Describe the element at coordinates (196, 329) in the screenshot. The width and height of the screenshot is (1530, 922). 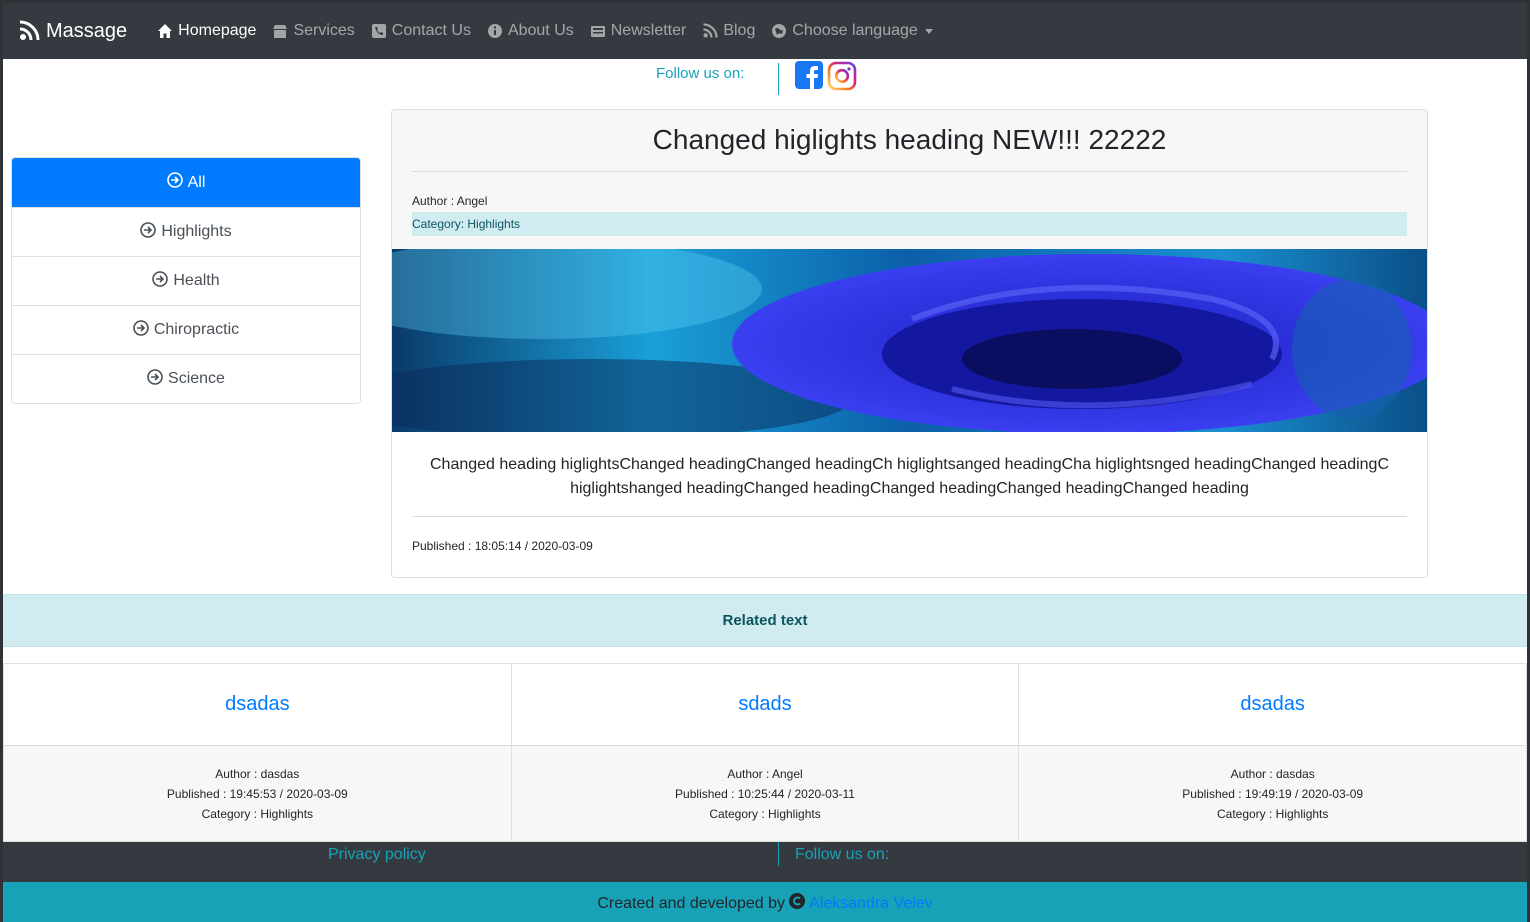
I see `category-chiropractic-label: Chiropractic` at that location.